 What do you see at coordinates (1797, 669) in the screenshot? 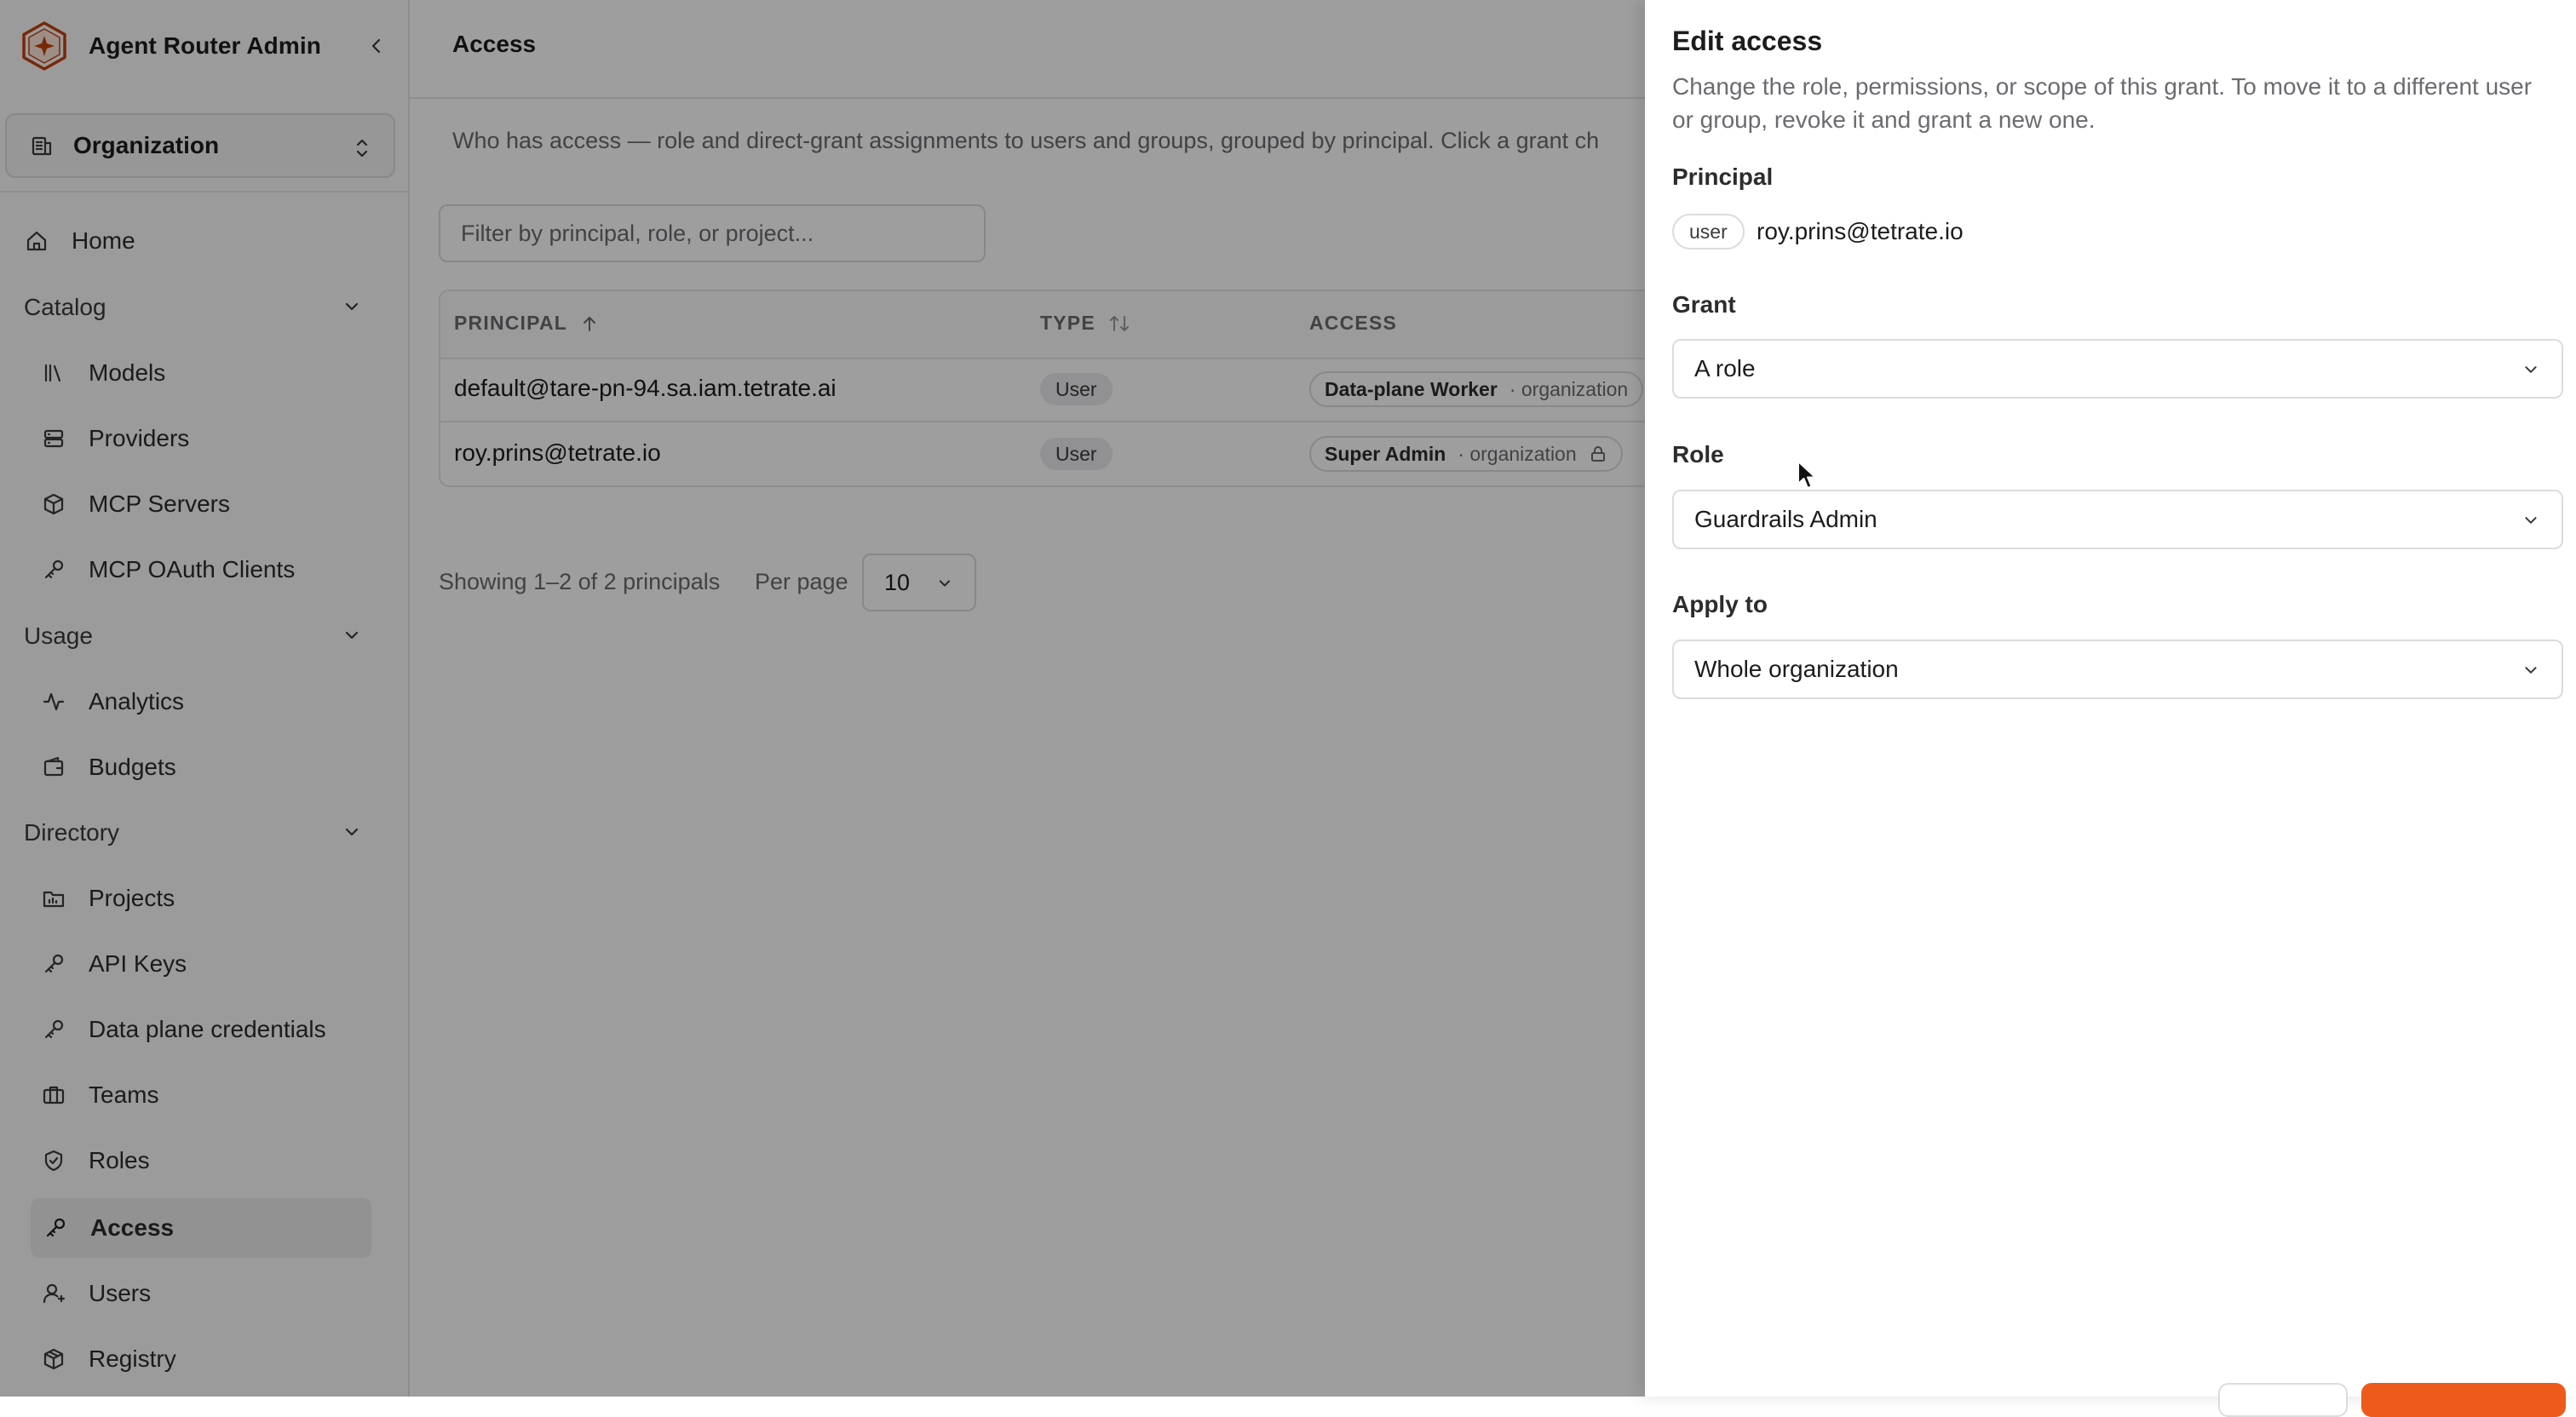
I see `apply-to-select-value: Whole organization` at bounding box center [1797, 669].